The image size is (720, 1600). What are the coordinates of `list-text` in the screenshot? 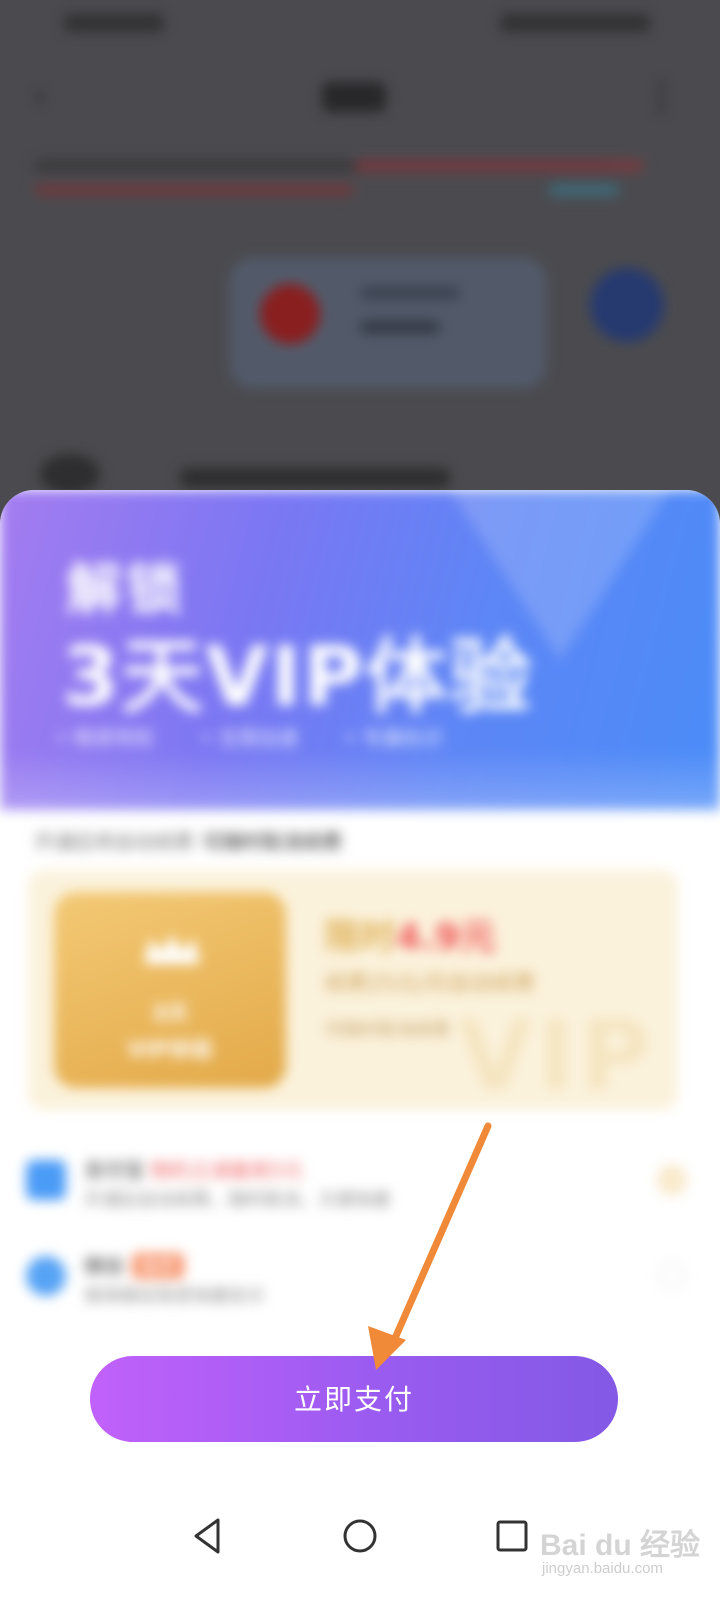 It's located at (315, 478).